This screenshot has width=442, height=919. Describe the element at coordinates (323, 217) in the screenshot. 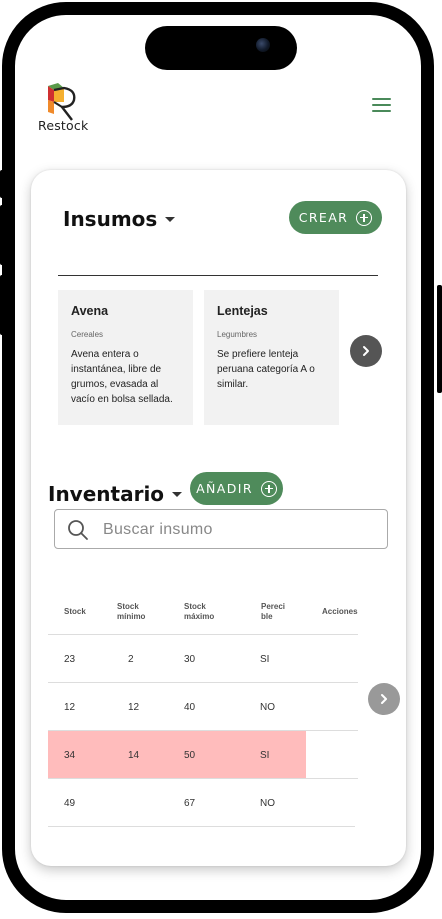

I see `create-button-label: CREAR` at that location.